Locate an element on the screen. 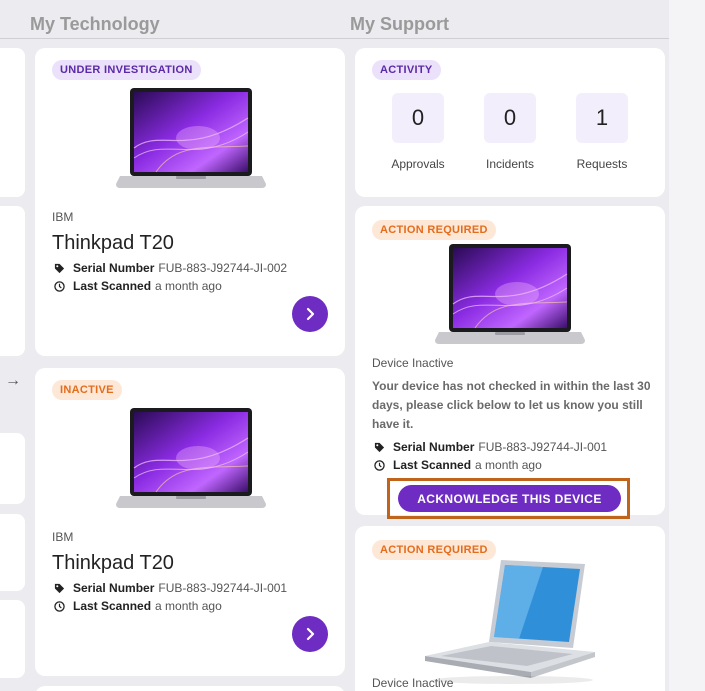 The width and height of the screenshot is (705, 691). requests-label: Requests is located at coordinates (602, 164).